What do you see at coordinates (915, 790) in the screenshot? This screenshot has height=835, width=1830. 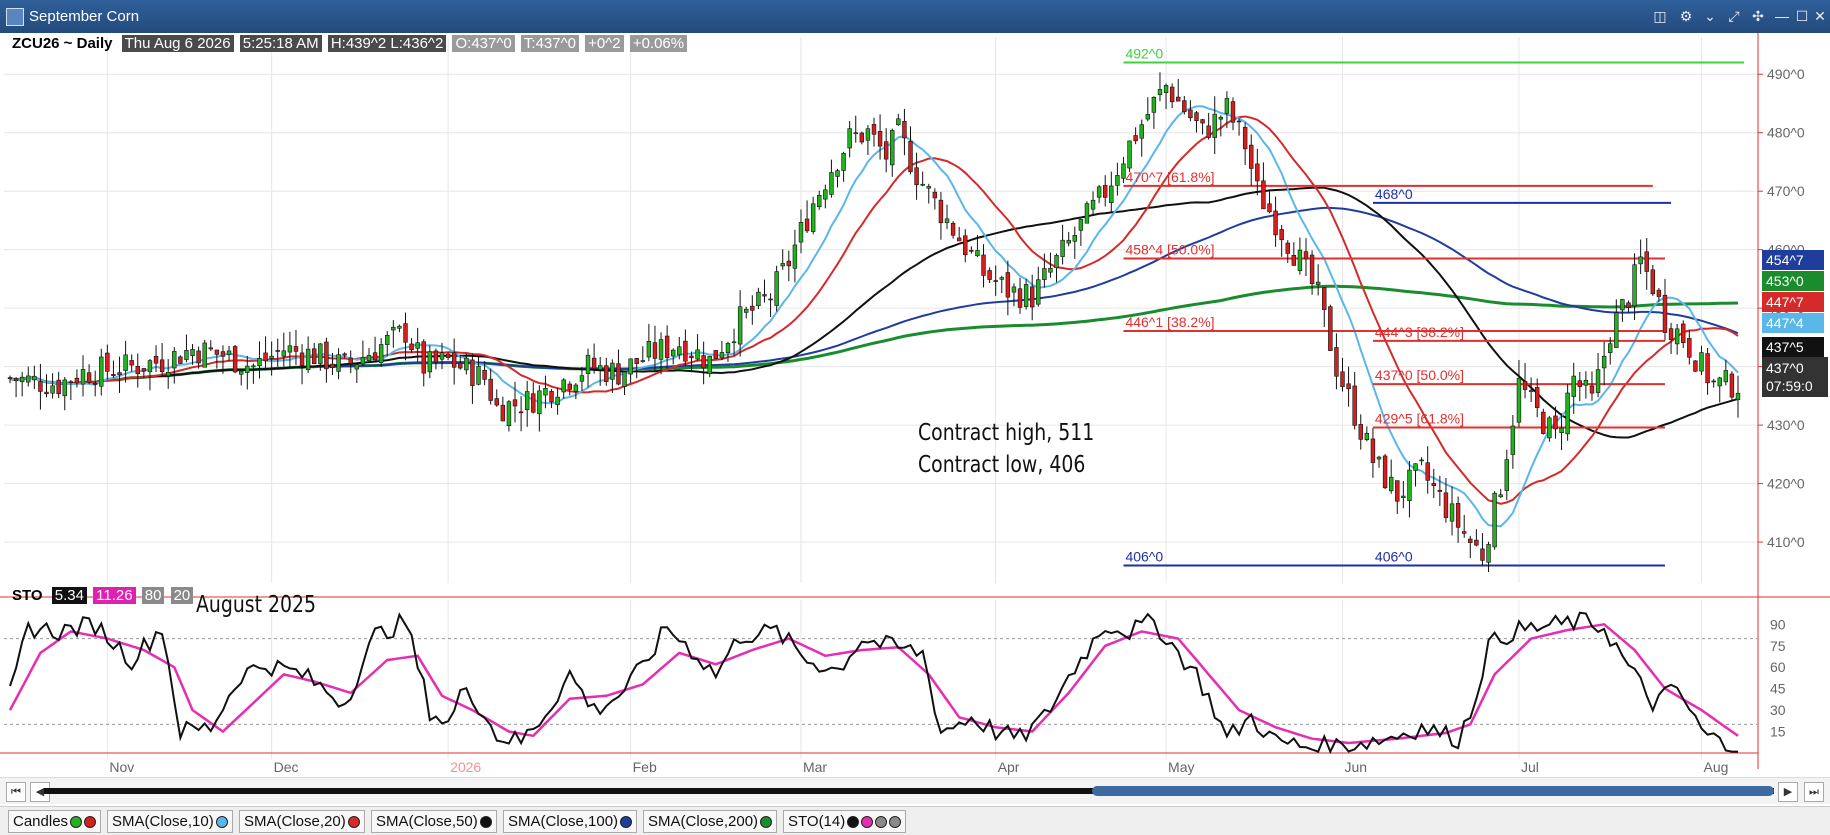 I see `chart-scrollbar: ⏮ ◀ ▶ ⏭` at bounding box center [915, 790].